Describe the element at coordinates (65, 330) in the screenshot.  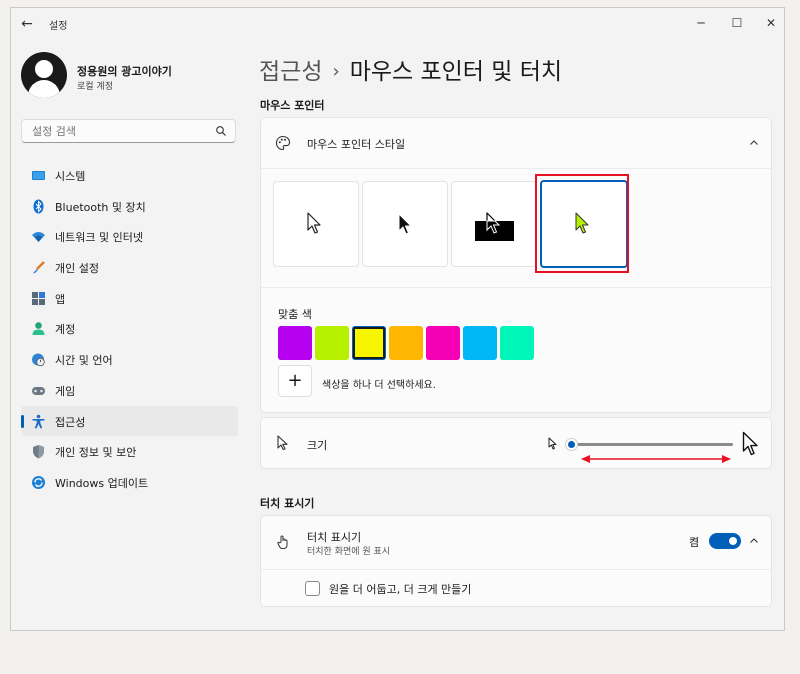
I see `sidebar-item-label: 계정` at that location.